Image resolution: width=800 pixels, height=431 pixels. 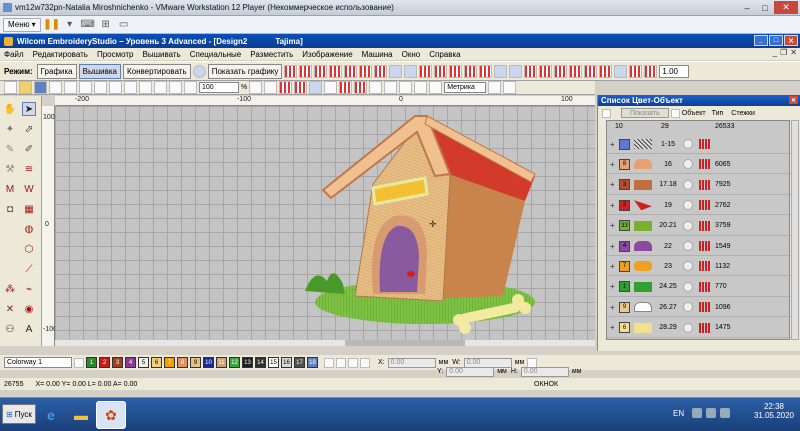 What do you see at coordinates (426, 71) in the screenshot?
I see `applique-icon` at bounding box center [426, 71].